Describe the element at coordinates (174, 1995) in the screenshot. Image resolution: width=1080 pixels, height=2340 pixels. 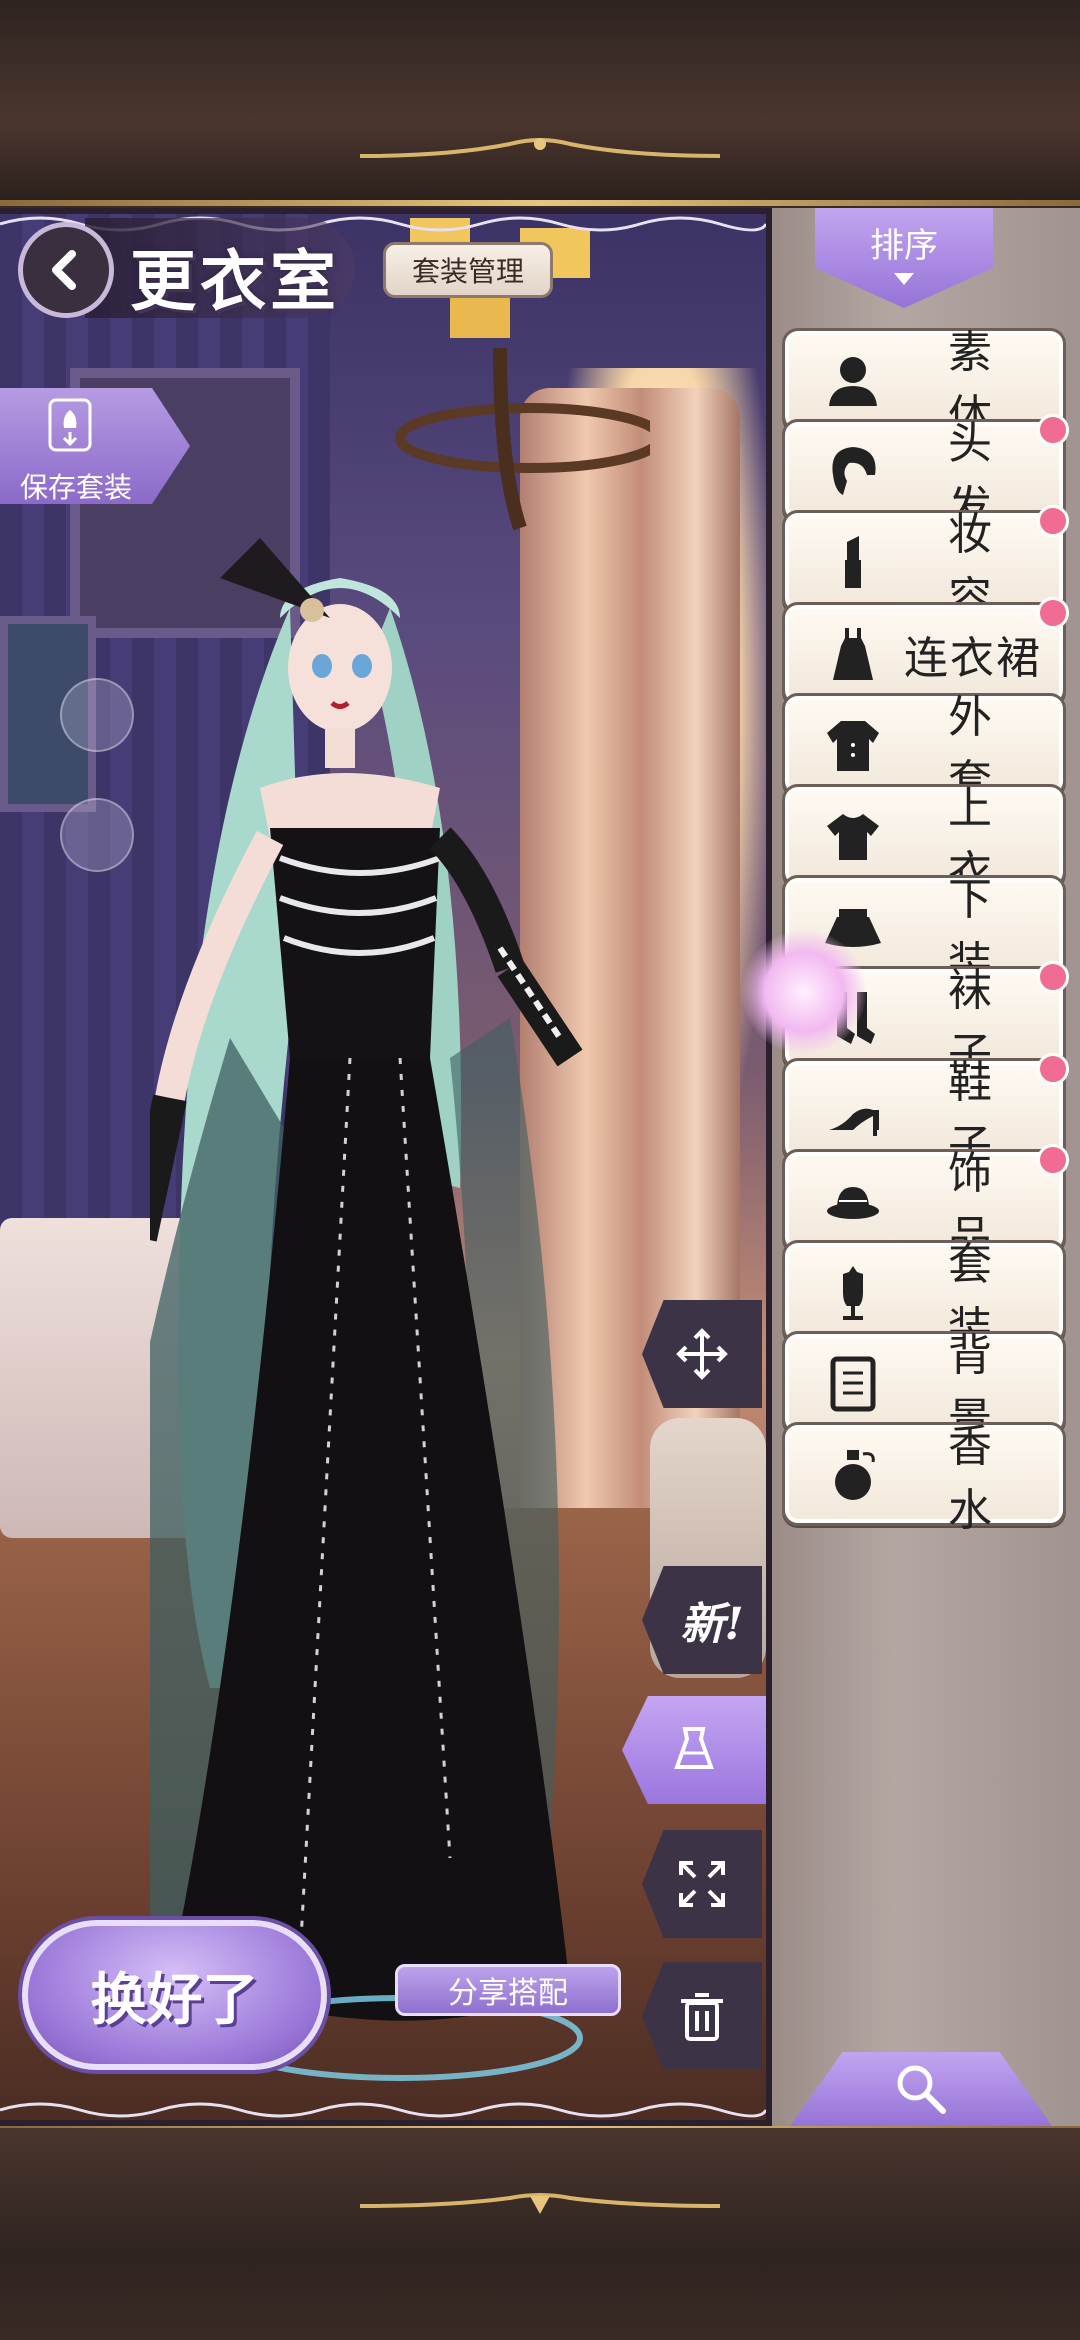
I see `done-button: 换好了` at that location.